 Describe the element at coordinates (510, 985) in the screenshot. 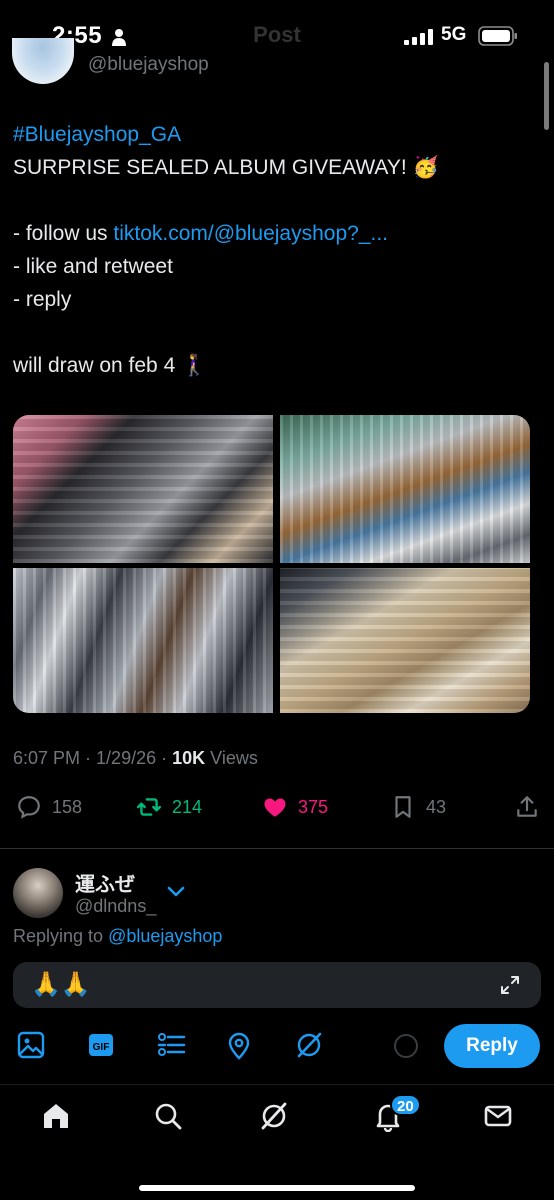

I see `expand-icon` at that location.